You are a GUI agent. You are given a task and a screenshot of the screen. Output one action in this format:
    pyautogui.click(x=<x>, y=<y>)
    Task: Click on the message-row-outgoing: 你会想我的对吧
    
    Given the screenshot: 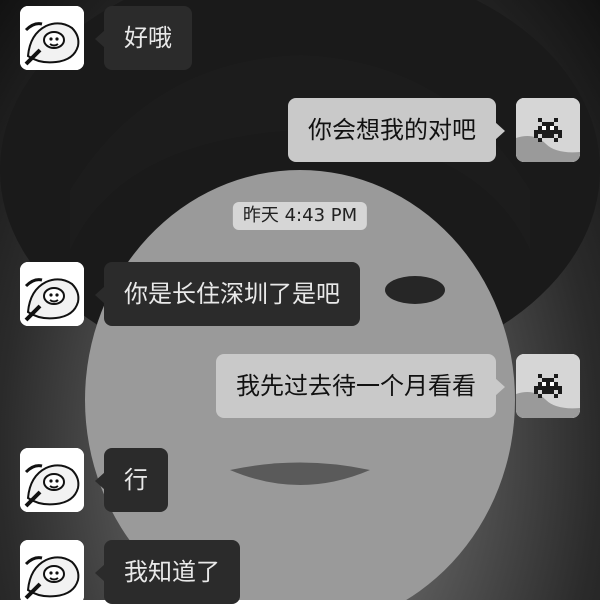 What is the action you would take?
    pyautogui.click(x=434, y=130)
    